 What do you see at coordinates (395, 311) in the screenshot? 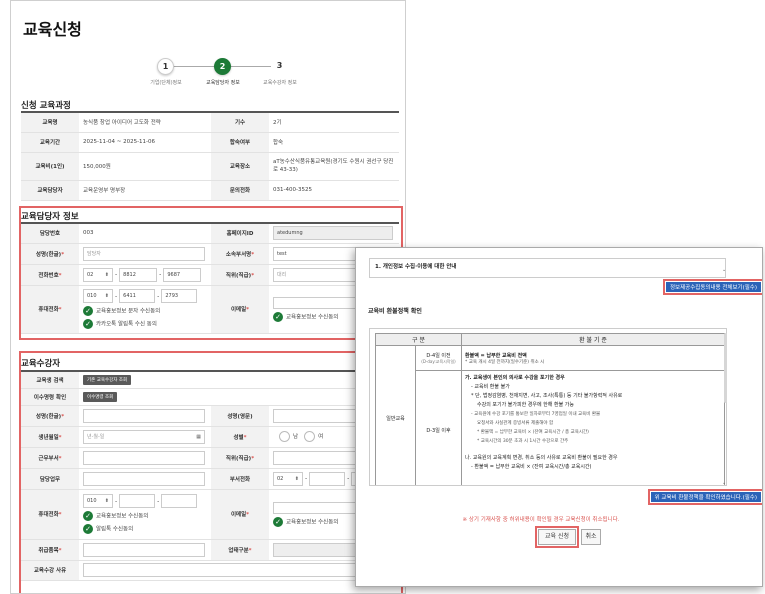
I see `refund-title: 교육비 환불정책 확인` at bounding box center [395, 311].